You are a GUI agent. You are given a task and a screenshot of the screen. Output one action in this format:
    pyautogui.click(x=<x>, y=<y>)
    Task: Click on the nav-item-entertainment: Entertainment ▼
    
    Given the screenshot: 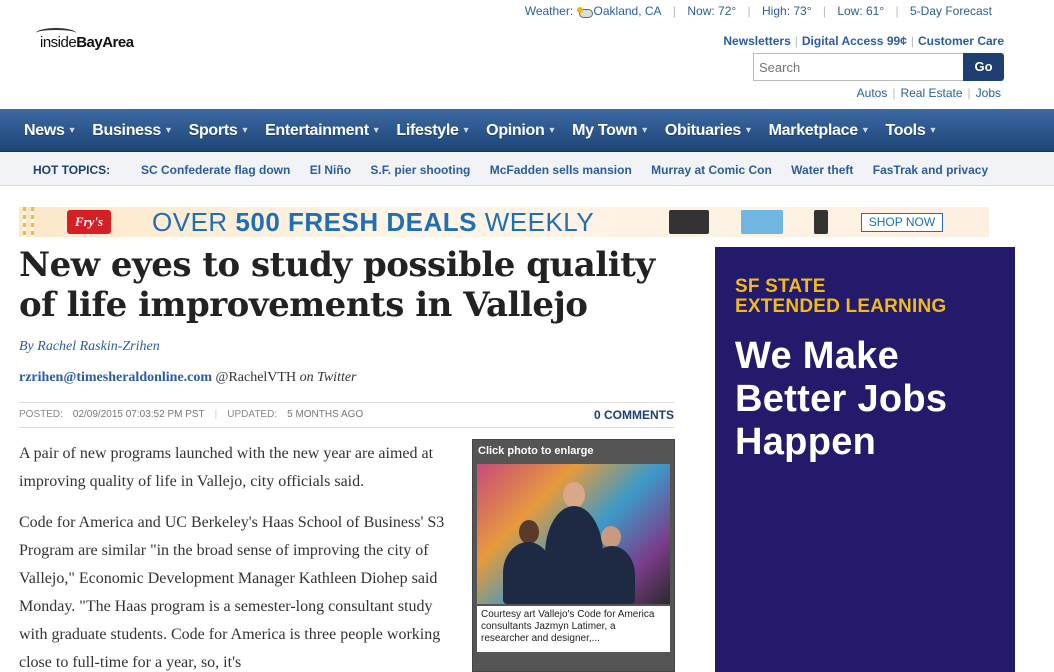 What is the action you would take?
    pyautogui.click(x=323, y=130)
    